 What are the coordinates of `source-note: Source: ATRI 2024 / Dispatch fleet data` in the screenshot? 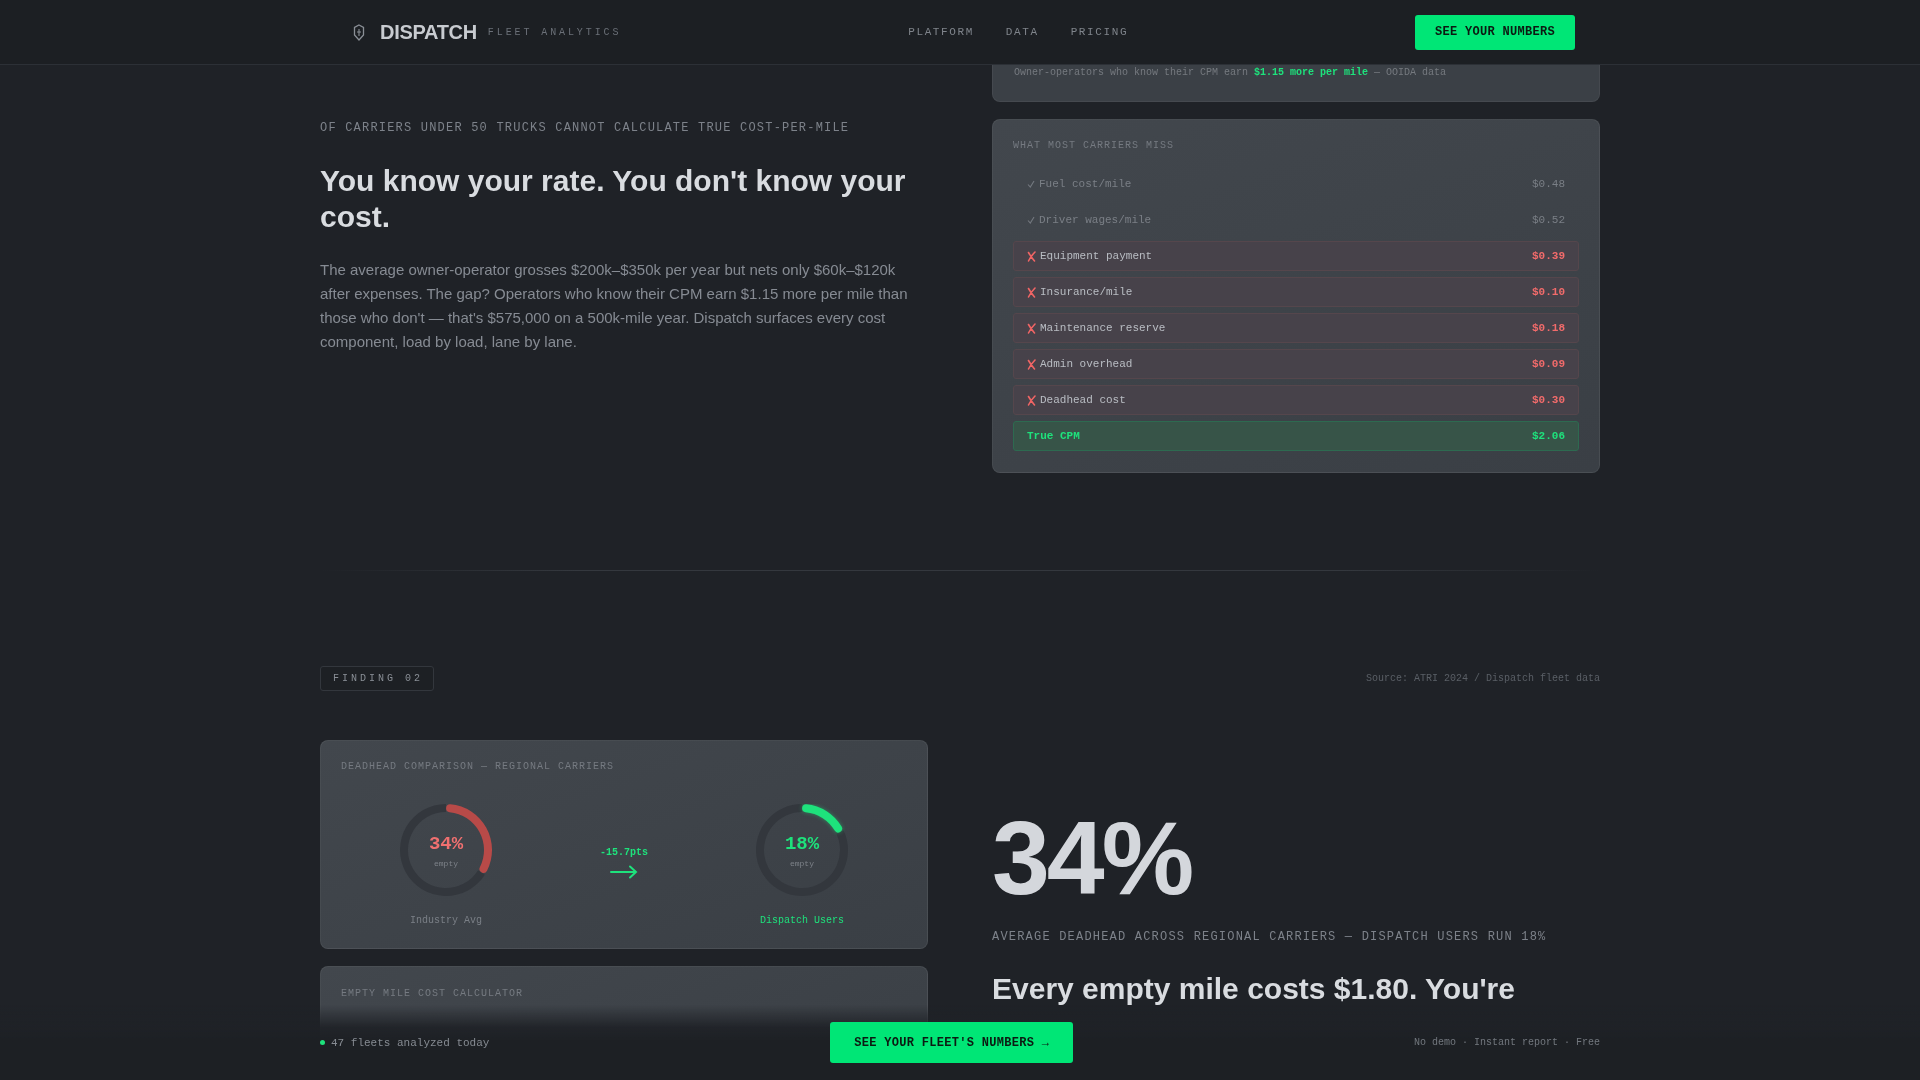 It's located at (1482, 678).